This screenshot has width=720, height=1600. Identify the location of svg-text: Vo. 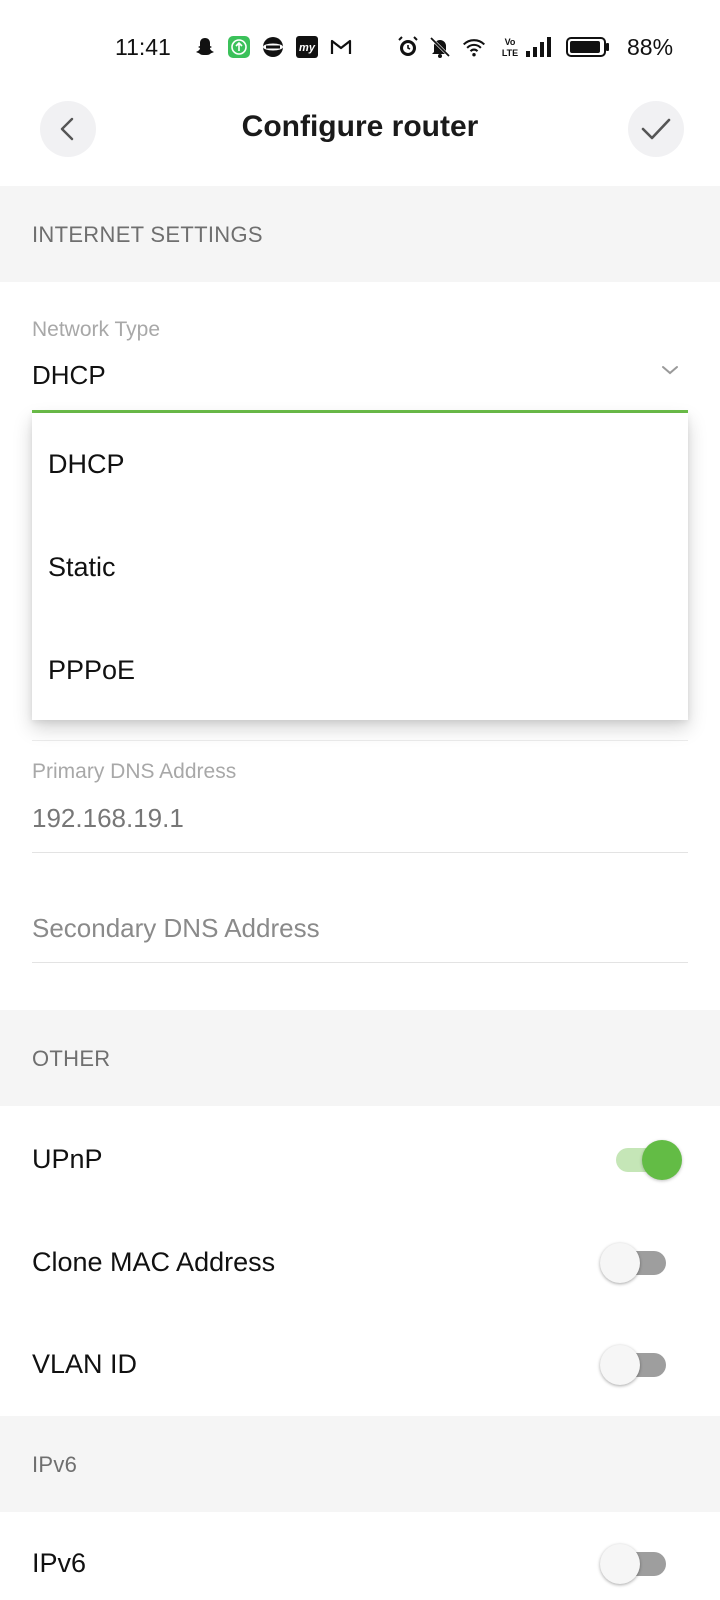
(510, 42).